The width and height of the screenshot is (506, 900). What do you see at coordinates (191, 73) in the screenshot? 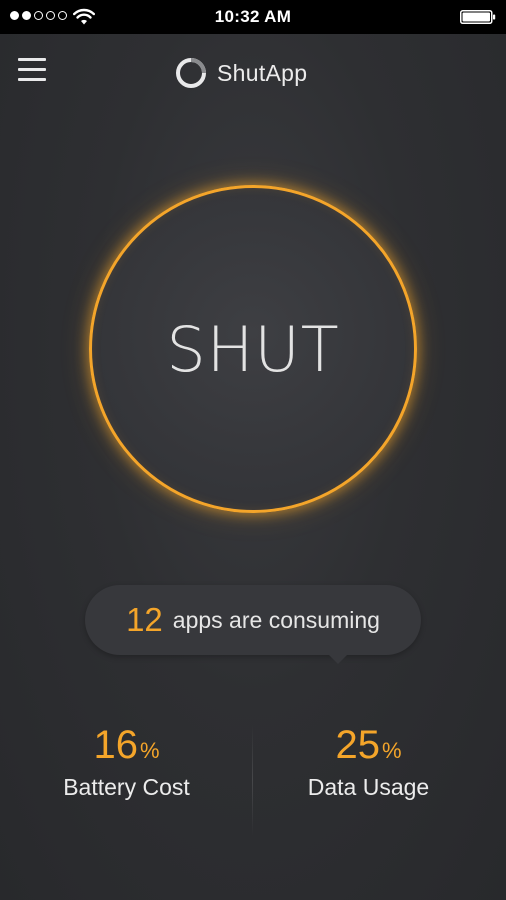
I see `ring-logo-icon` at bounding box center [191, 73].